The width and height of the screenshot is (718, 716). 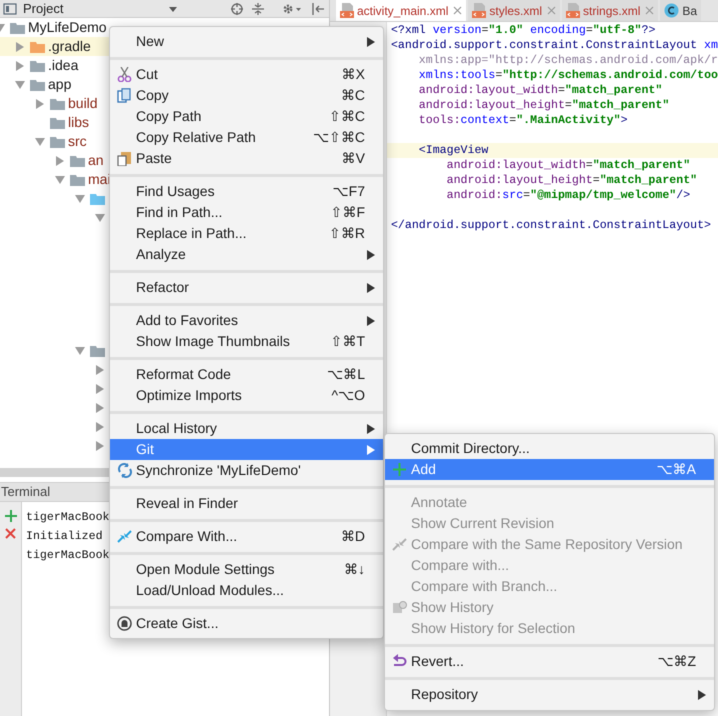 I want to click on code-line: <?xml version="1.0" encoding="utf-8"?>, so click(x=523, y=30).